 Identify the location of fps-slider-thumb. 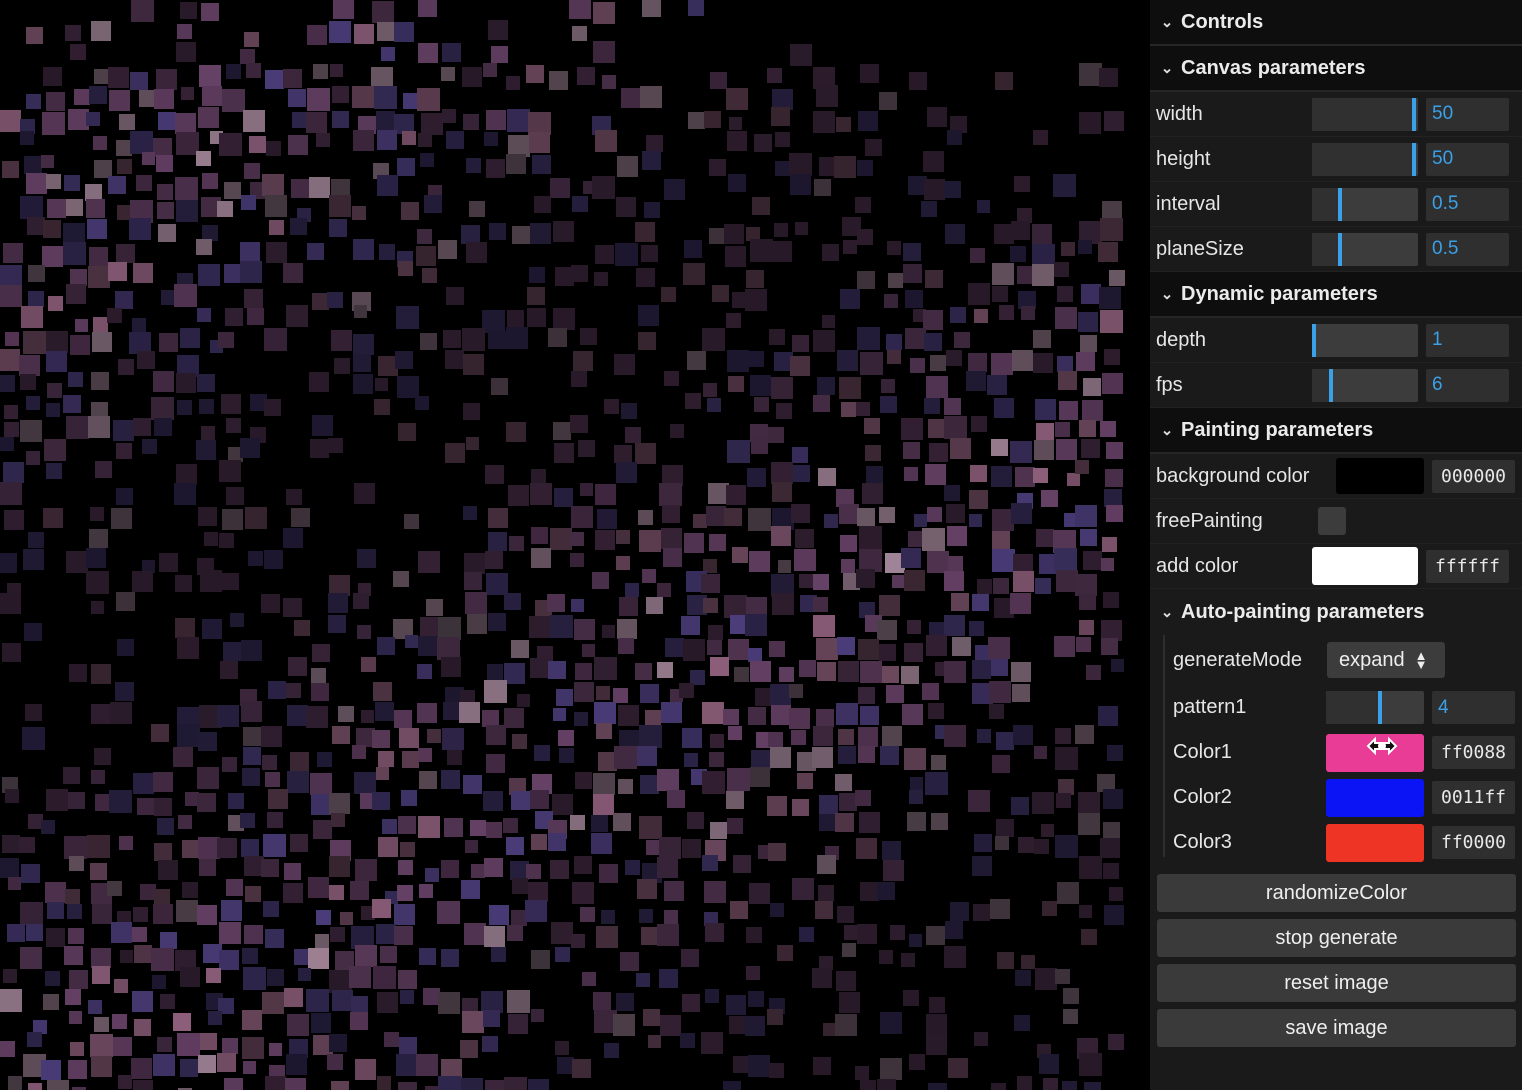
(1331, 385).